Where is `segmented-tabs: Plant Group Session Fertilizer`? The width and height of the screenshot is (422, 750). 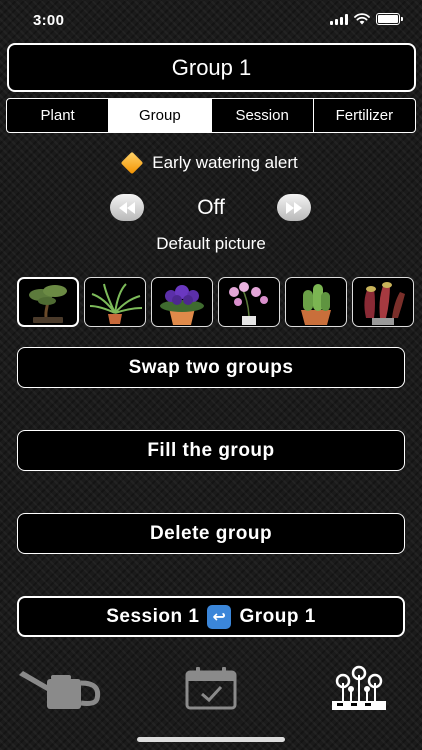 segmented-tabs: Plant Group Session Fertilizer is located at coordinates (211, 115).